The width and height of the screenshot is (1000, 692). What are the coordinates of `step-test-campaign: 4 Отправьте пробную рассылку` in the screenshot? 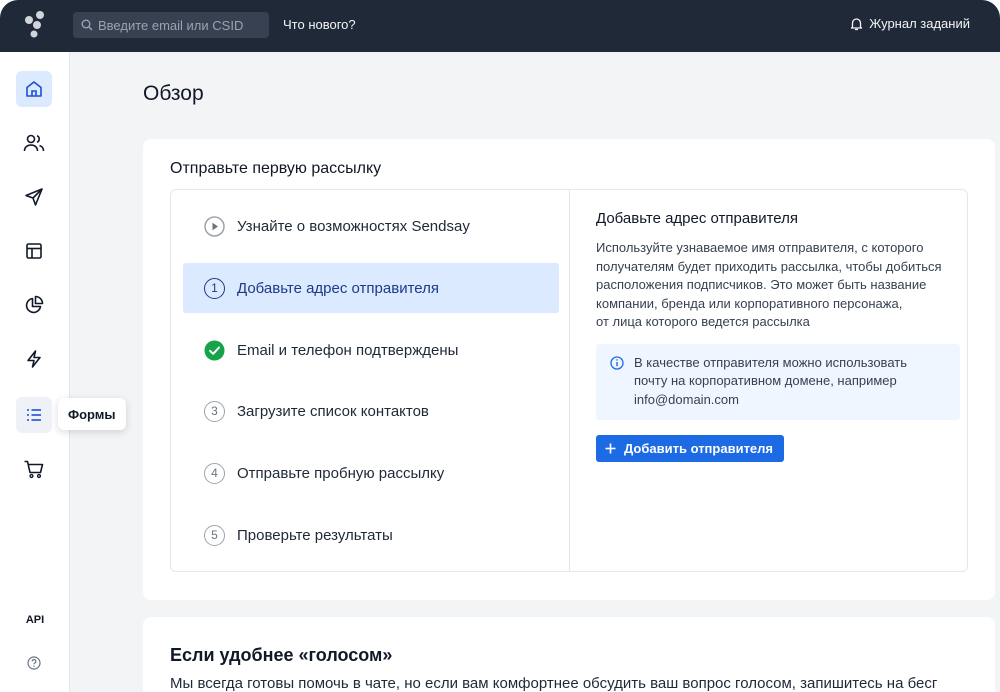 It's located at (371, 473).